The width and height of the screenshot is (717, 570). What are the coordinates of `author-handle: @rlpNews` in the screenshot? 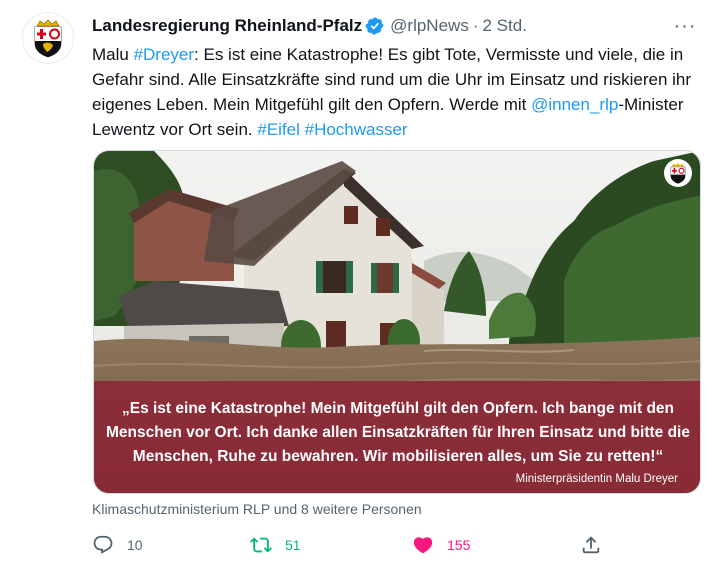 It's located at (429, 26).